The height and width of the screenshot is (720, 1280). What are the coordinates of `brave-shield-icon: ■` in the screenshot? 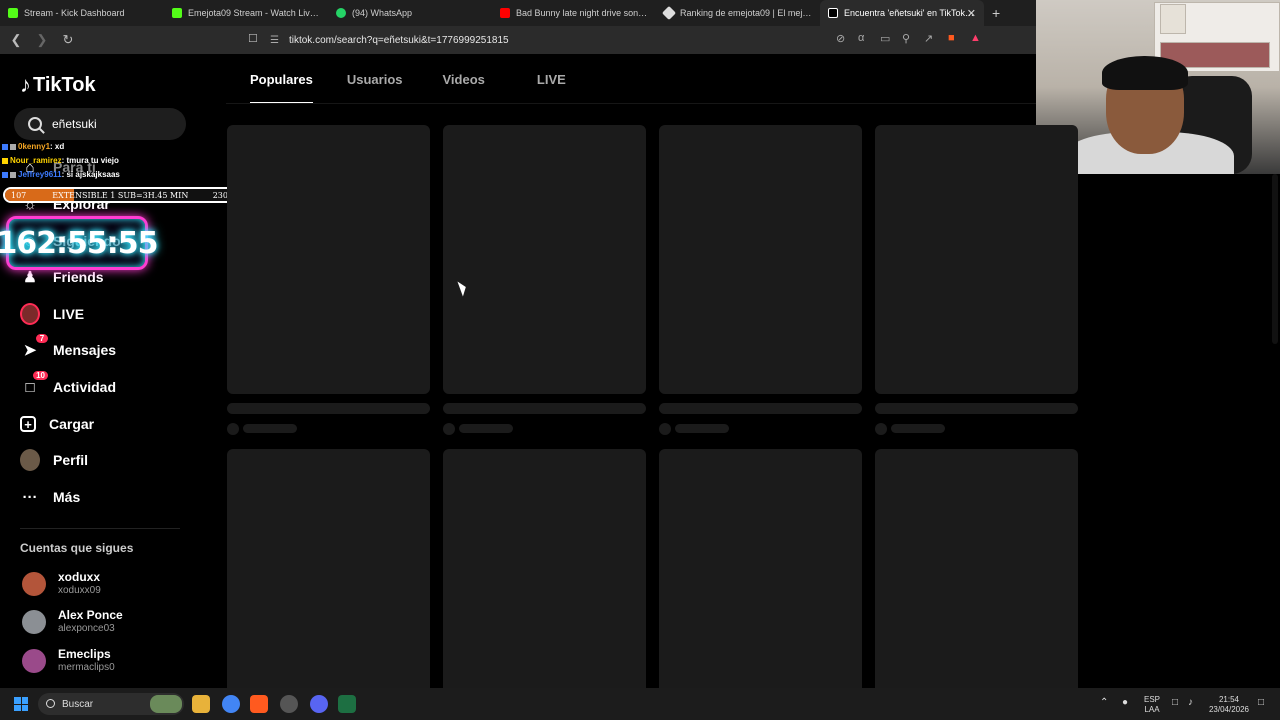 It's located at (951, 38).